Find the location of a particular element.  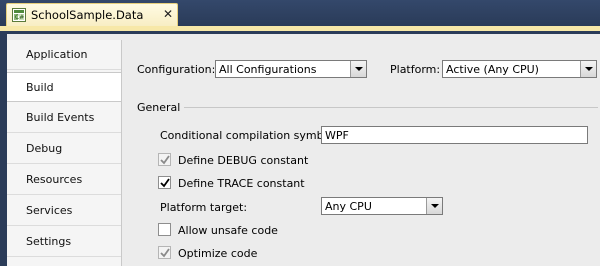

configuration-value: All Configurations is located at coordinates (268, 69).